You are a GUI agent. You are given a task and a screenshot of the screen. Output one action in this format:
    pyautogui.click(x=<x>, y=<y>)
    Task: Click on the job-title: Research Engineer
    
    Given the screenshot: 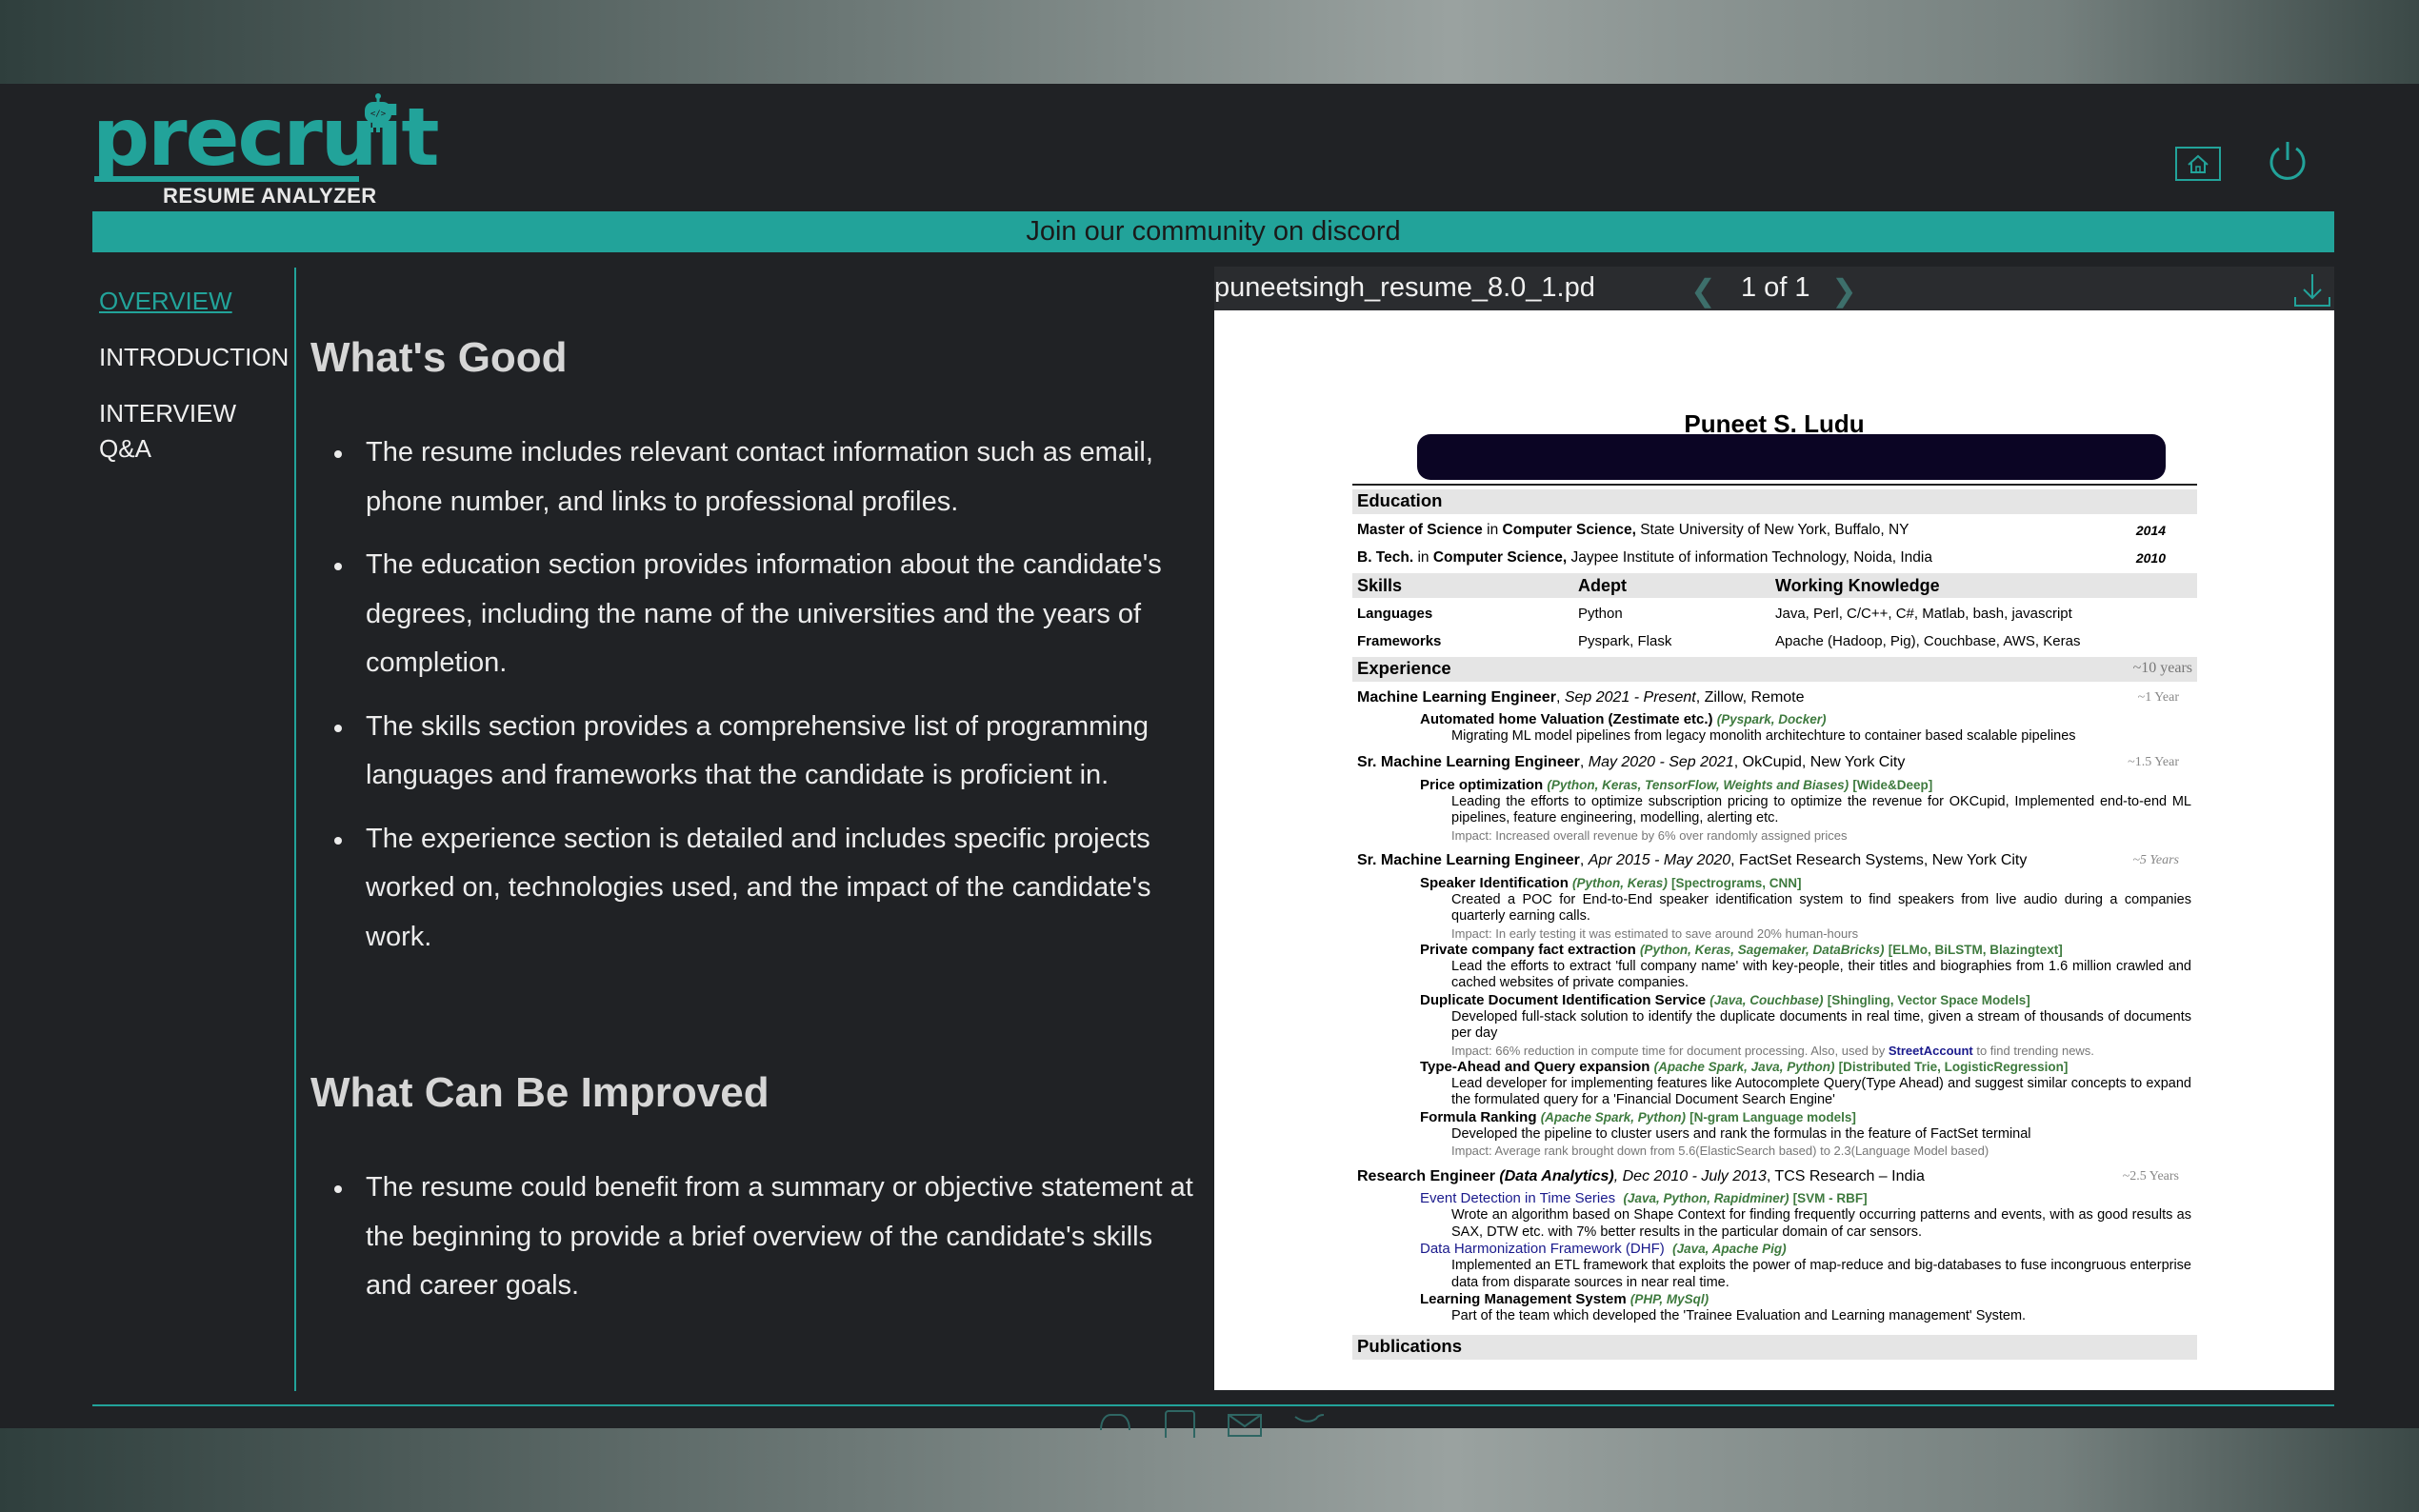 What is the action you would take?
    pyautogui.click(x=1426, y=1175)
    